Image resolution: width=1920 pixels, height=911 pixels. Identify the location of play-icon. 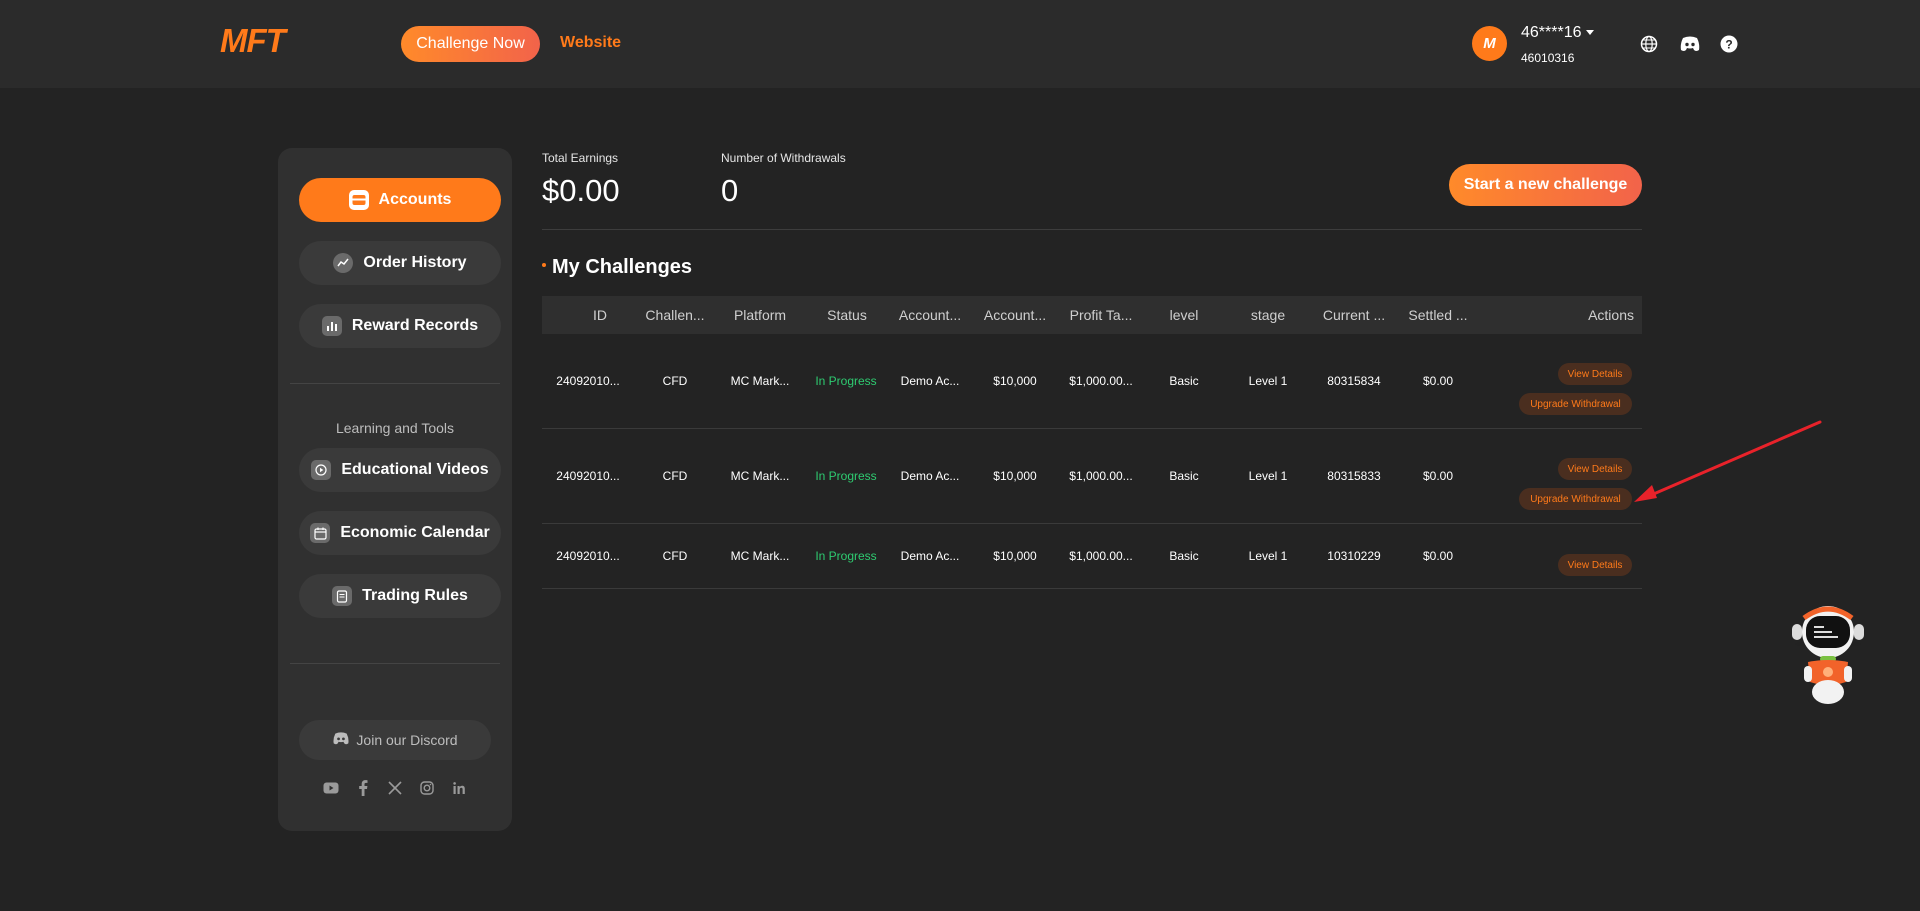
(321, 470).